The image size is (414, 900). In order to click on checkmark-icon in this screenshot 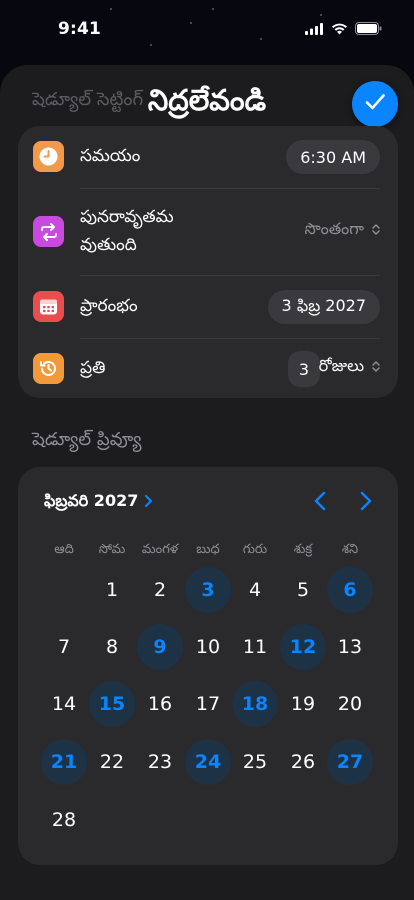, I will do `click(375, 104)`.